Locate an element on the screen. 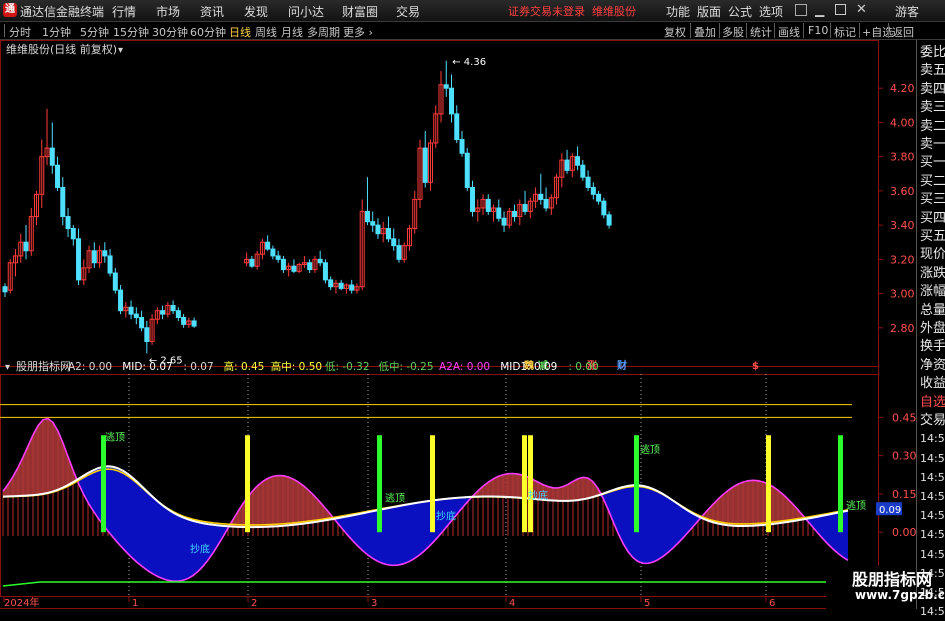 This screenshot has height=621, width=945. maximize-icon is located at coordinates (840, 9).